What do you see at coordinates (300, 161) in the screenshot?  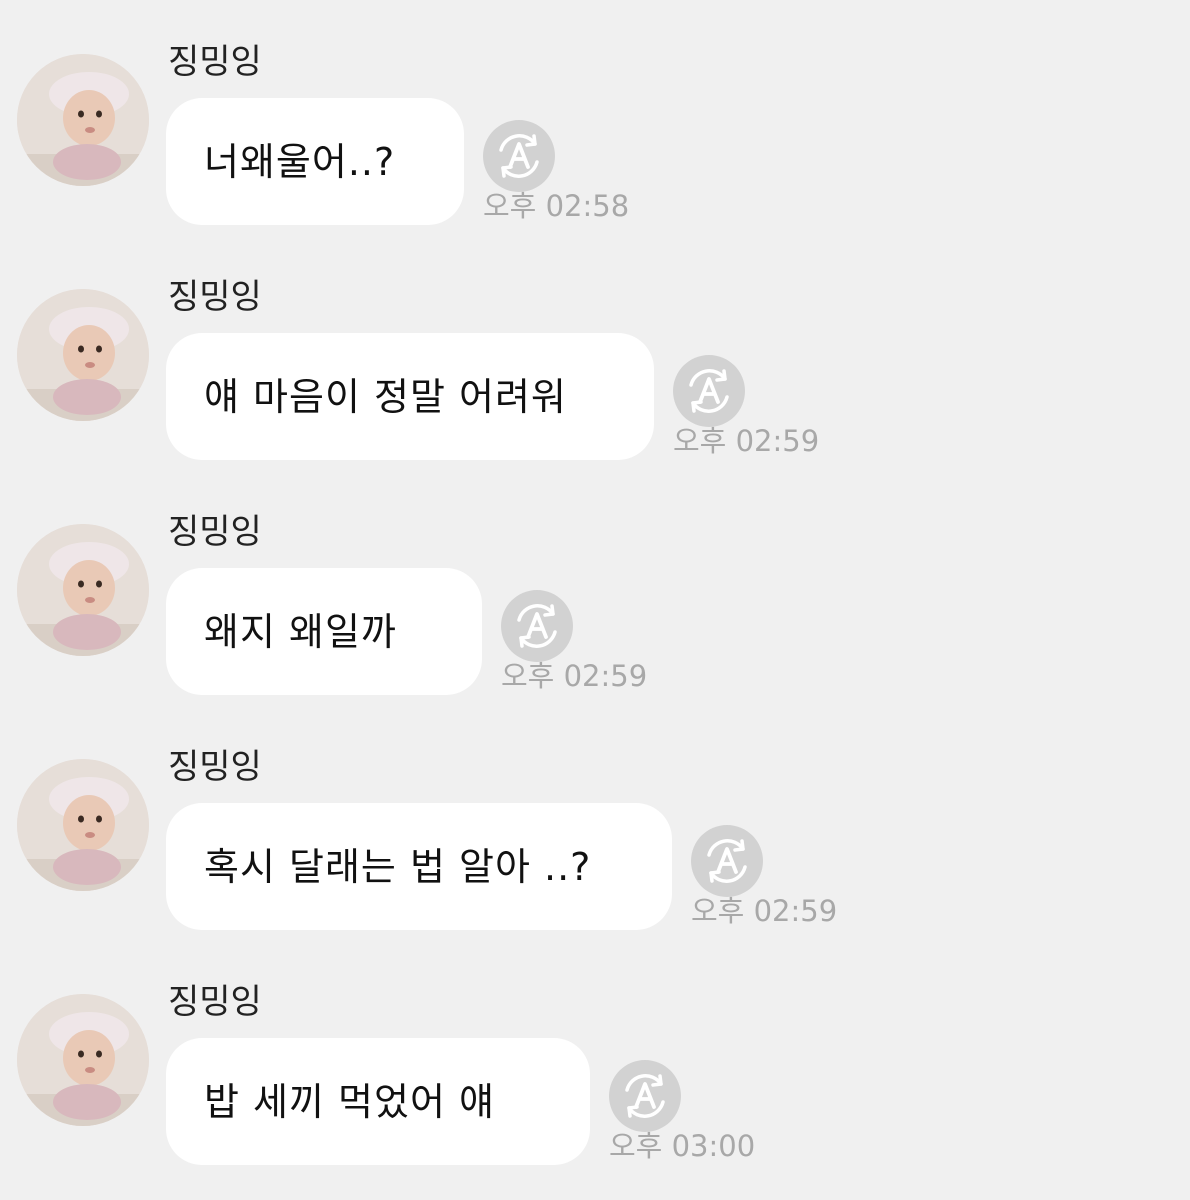 I see `message-text: 너왜울어..?` at bounding box center [300, 161].